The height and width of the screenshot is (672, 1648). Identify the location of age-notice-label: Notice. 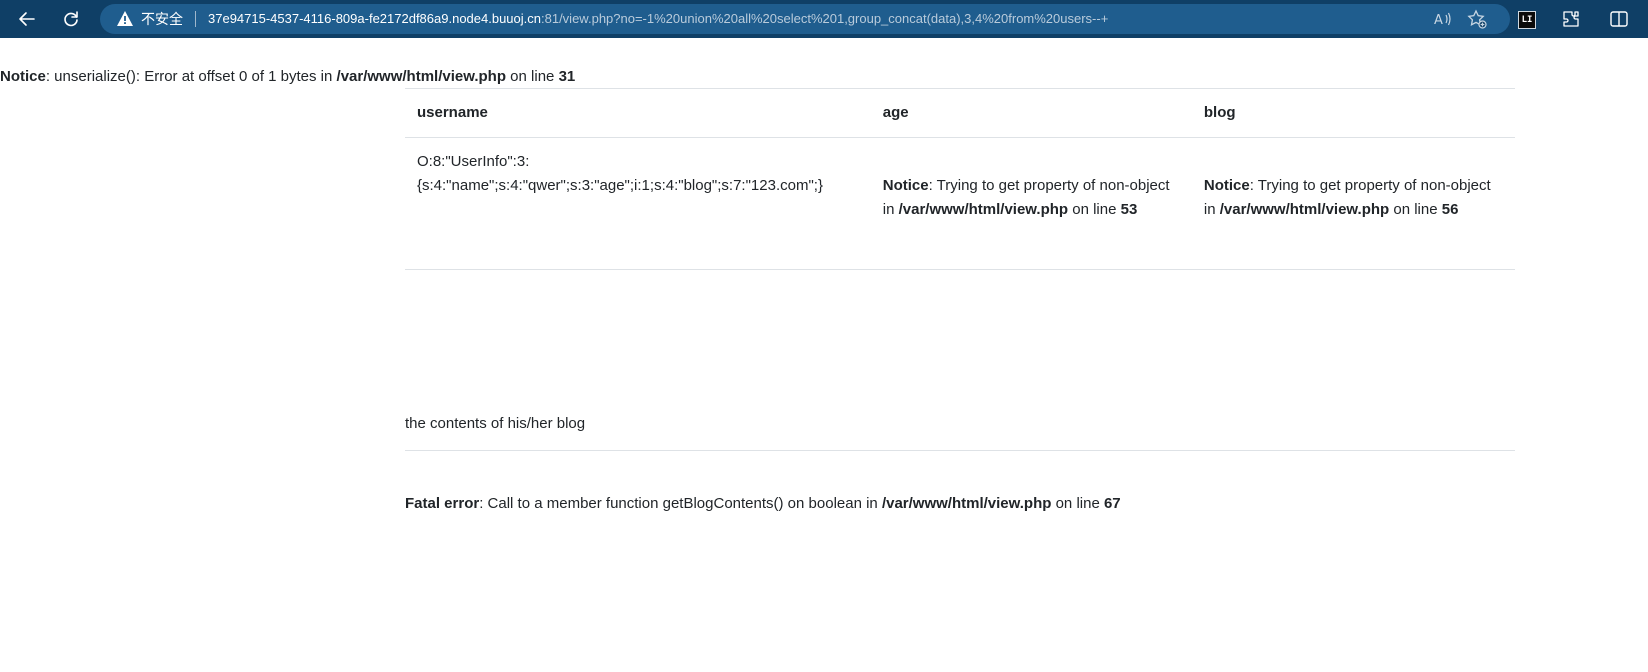
(905, 185).